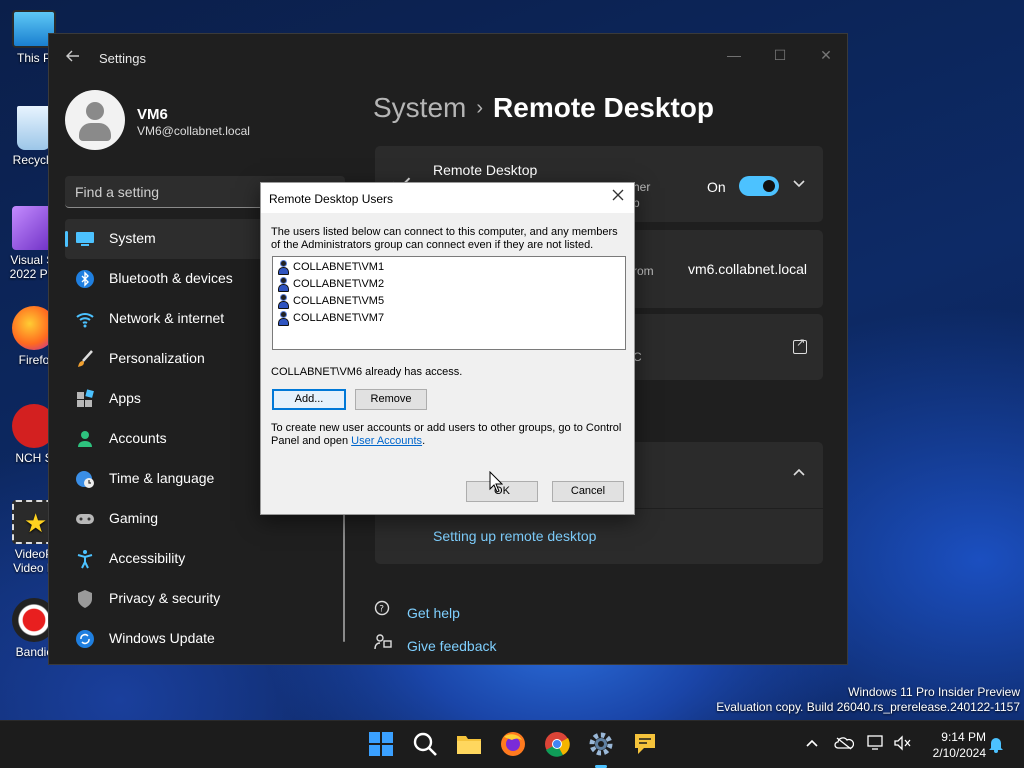  I want to click on remove-button: Remove, so click(391, 399).